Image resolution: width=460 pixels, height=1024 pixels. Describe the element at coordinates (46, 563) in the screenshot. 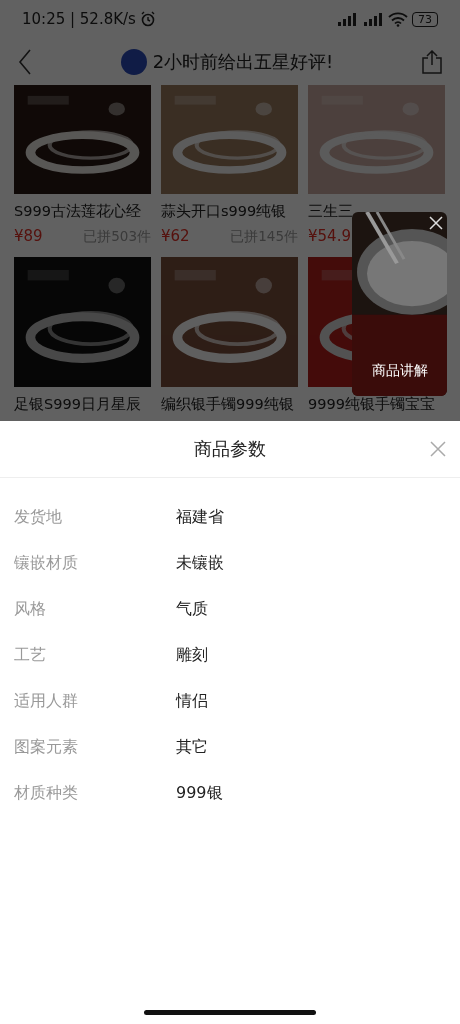

I see `param-label: 镶嵌材质` at that location.